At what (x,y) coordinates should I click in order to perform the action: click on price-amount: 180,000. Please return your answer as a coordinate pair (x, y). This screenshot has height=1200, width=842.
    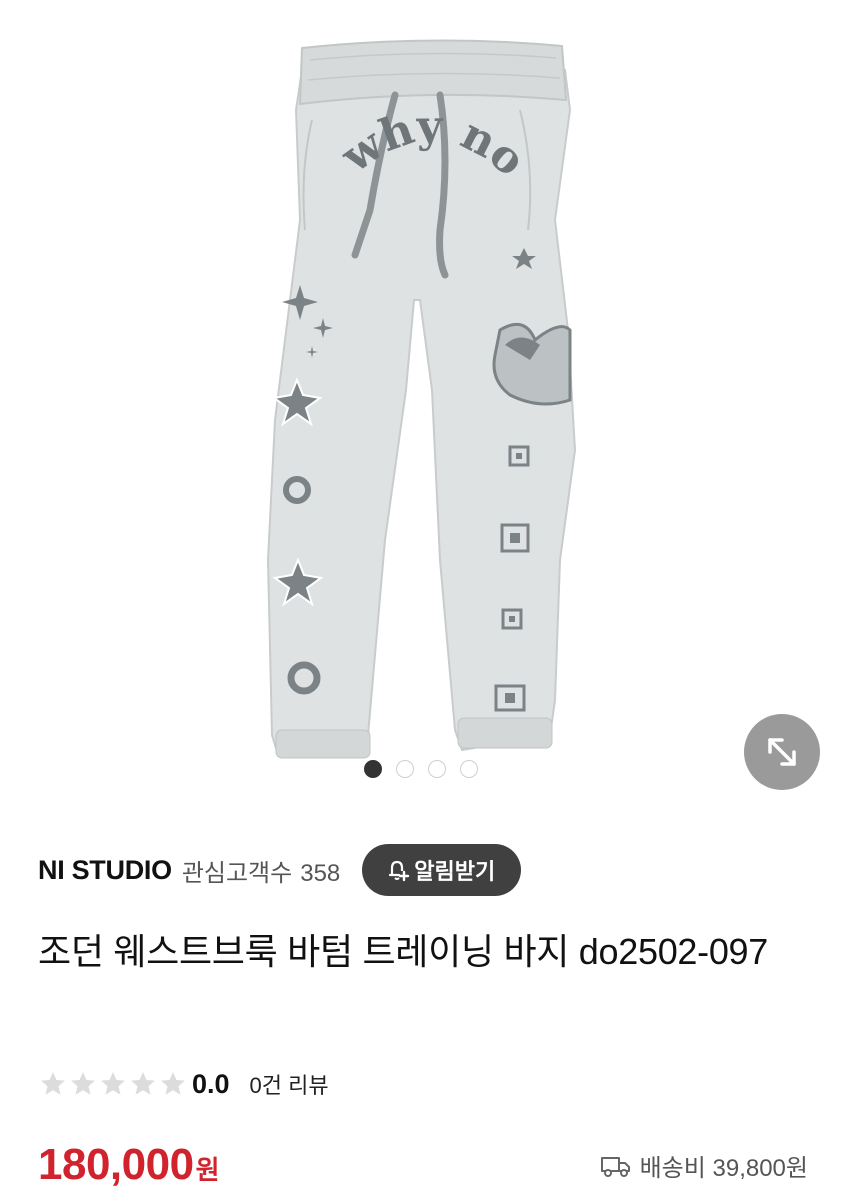
    Looking at the image, I should click on (116, 1164).